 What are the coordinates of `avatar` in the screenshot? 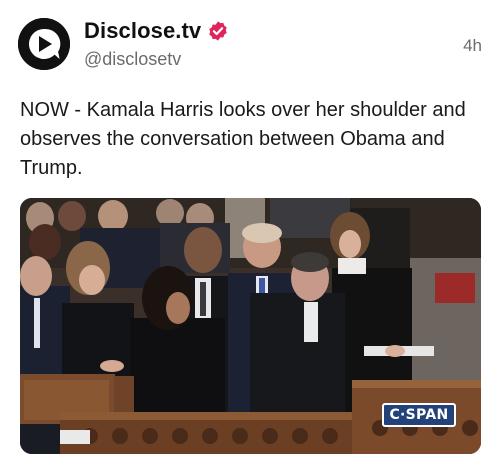 It's located at (44, 44).